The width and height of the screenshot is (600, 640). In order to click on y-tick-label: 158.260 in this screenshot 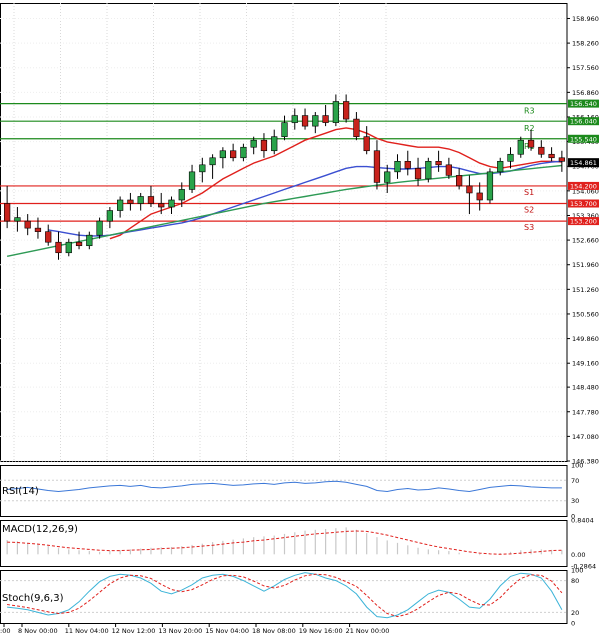, I will do `click(585, 44)`.